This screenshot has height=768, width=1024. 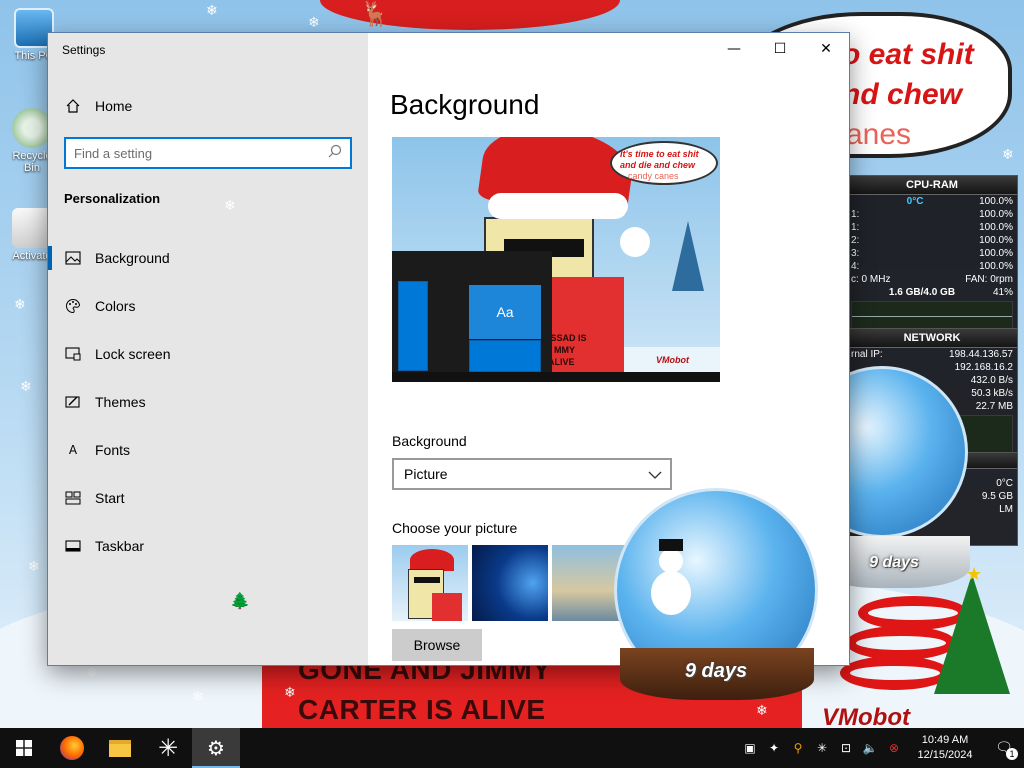 What do you see at coordinates (846, 748) in the screenshot?
I see `network-icon: ⊡` at bounding box center [846, 748].